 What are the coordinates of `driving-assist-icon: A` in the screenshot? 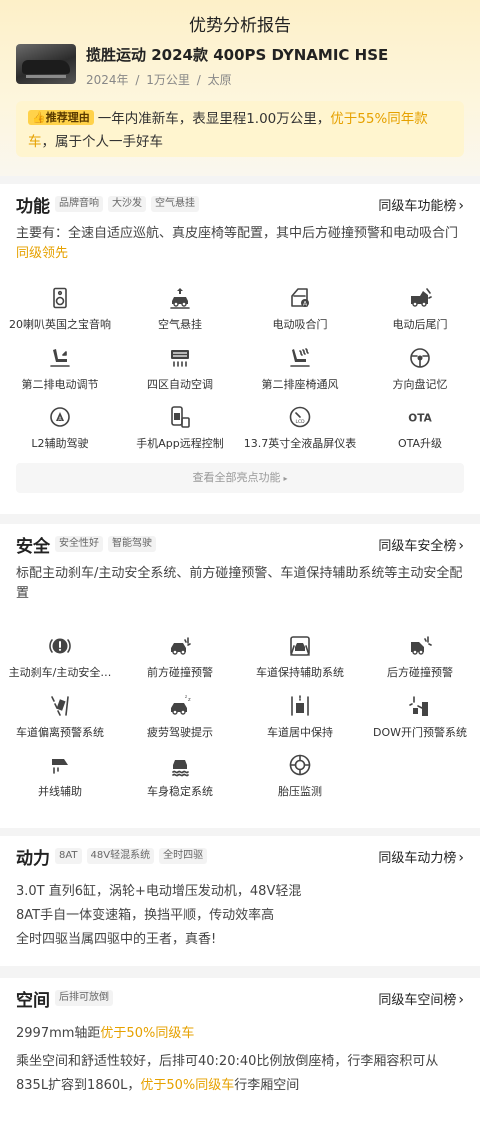 It's located at (60, 417).